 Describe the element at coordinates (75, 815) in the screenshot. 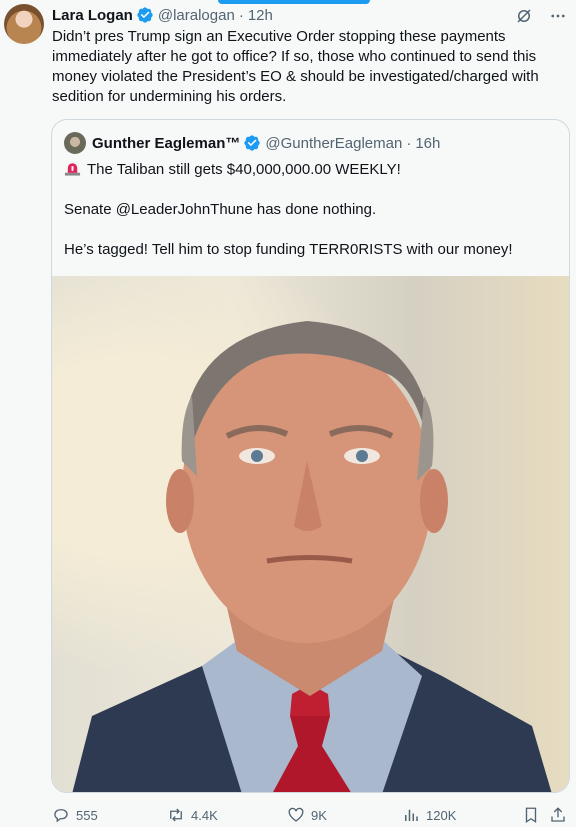

I see `reply-button: 555` at that location.